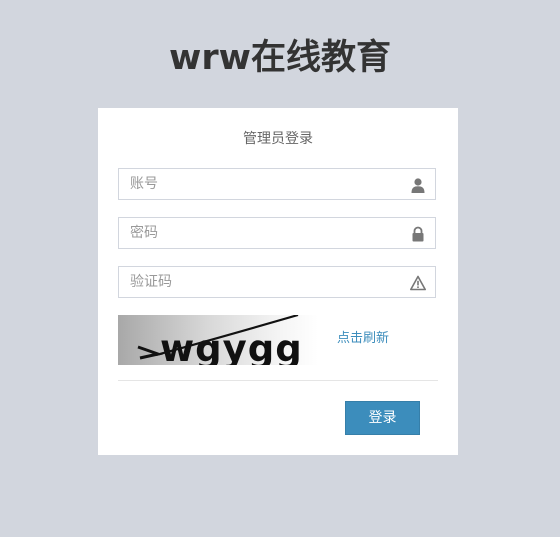 The width and height of the screenshot is (560, 537). Describe the element at coordinates (278, 139) in the screenshot. I see `login-box-title: 管理员登录` at that location.